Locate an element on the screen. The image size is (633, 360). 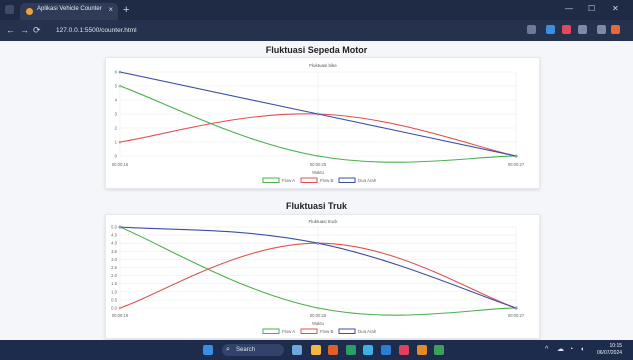
weather-icon is located at coordinates (297, 350).